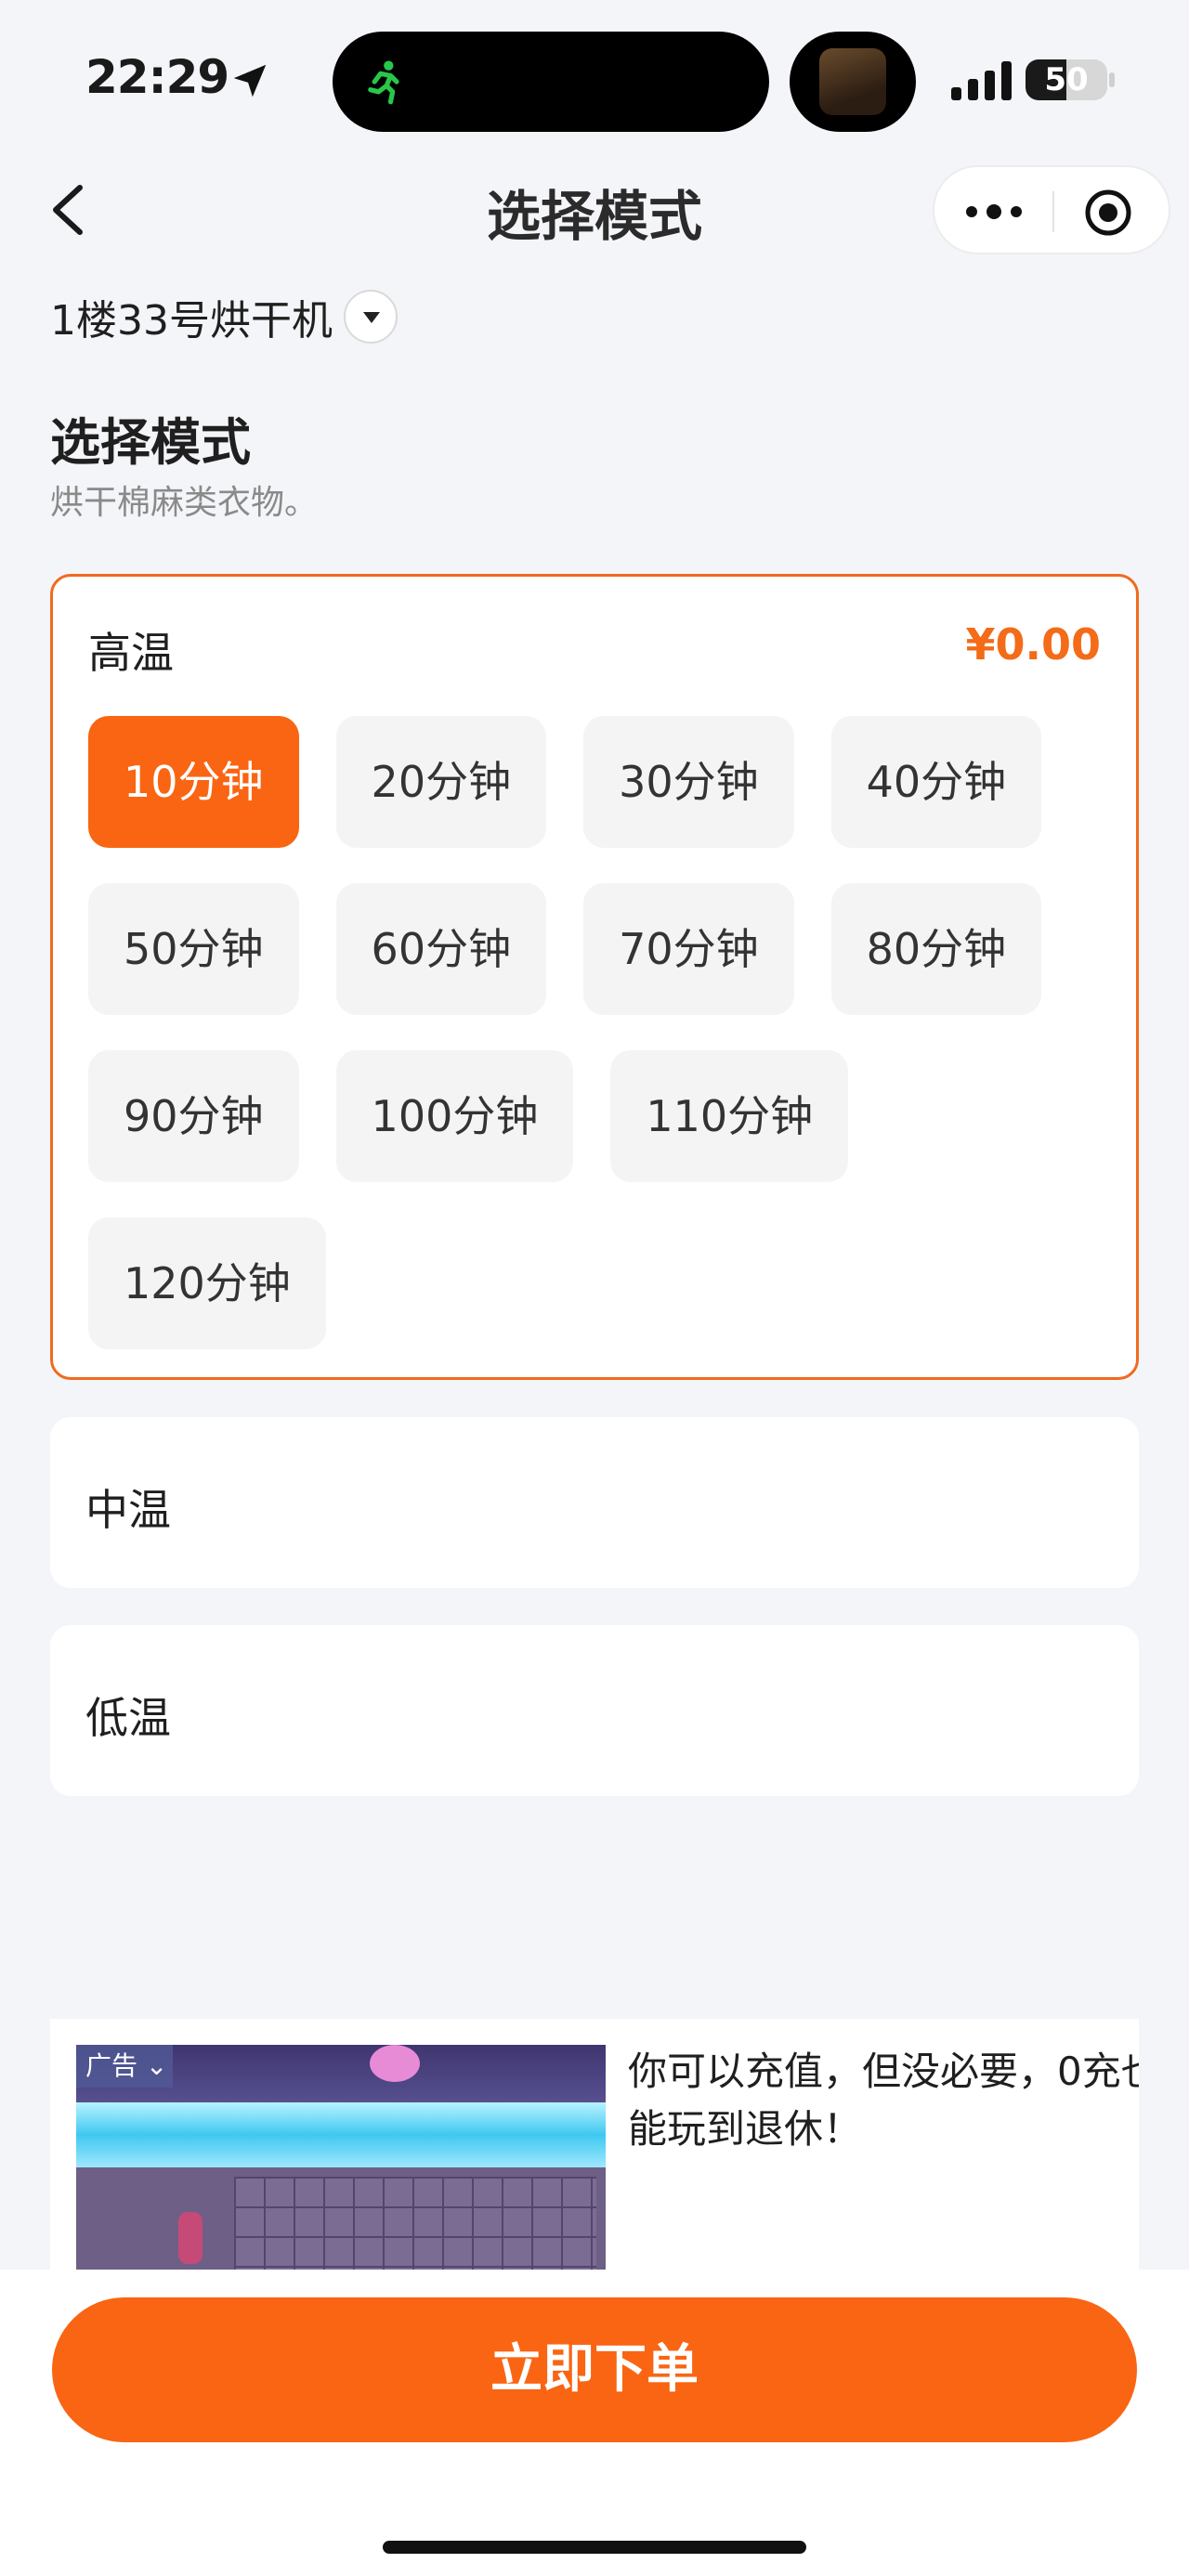 The image size is (1189, 2576). I want to click on dropdown-toggle, so click(371, 317).